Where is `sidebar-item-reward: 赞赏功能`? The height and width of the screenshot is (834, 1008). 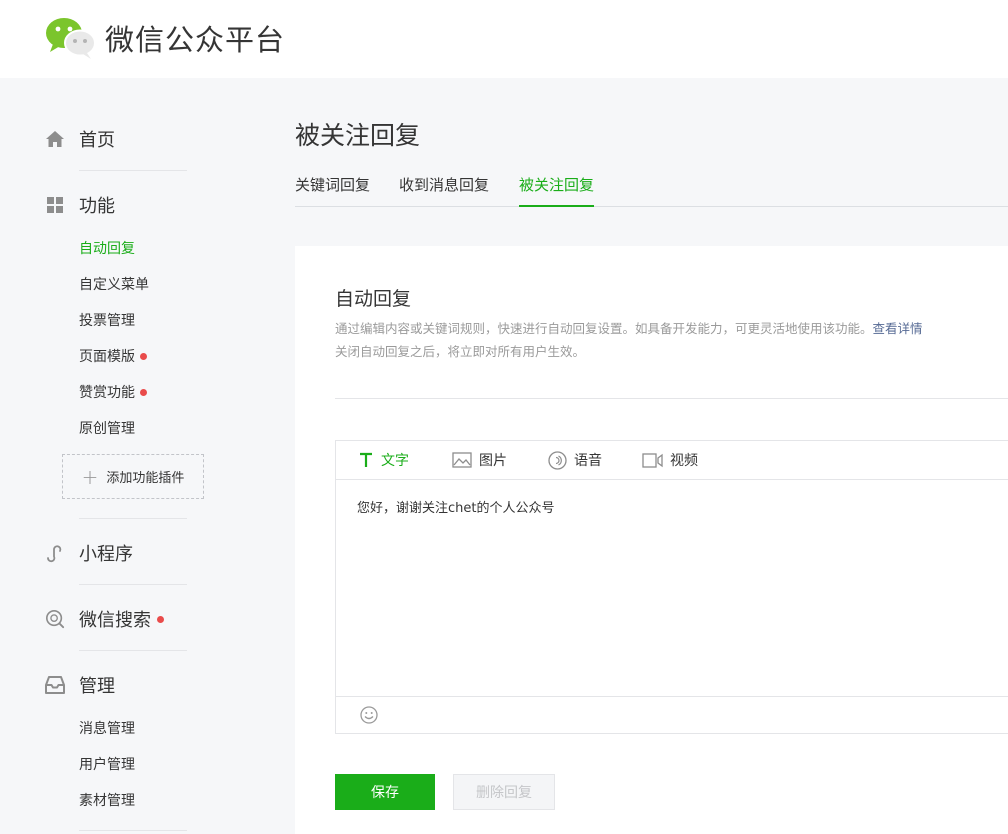
sidebar-item-reward: 赞赏功能 is located at coordinates (113, 392).